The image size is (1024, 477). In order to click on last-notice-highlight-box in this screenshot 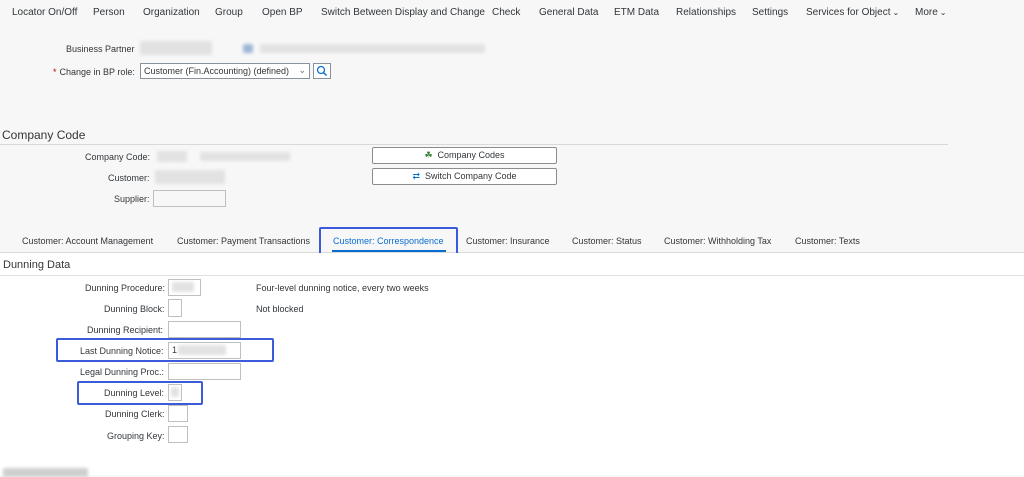, I will do `click(165, 350)`.